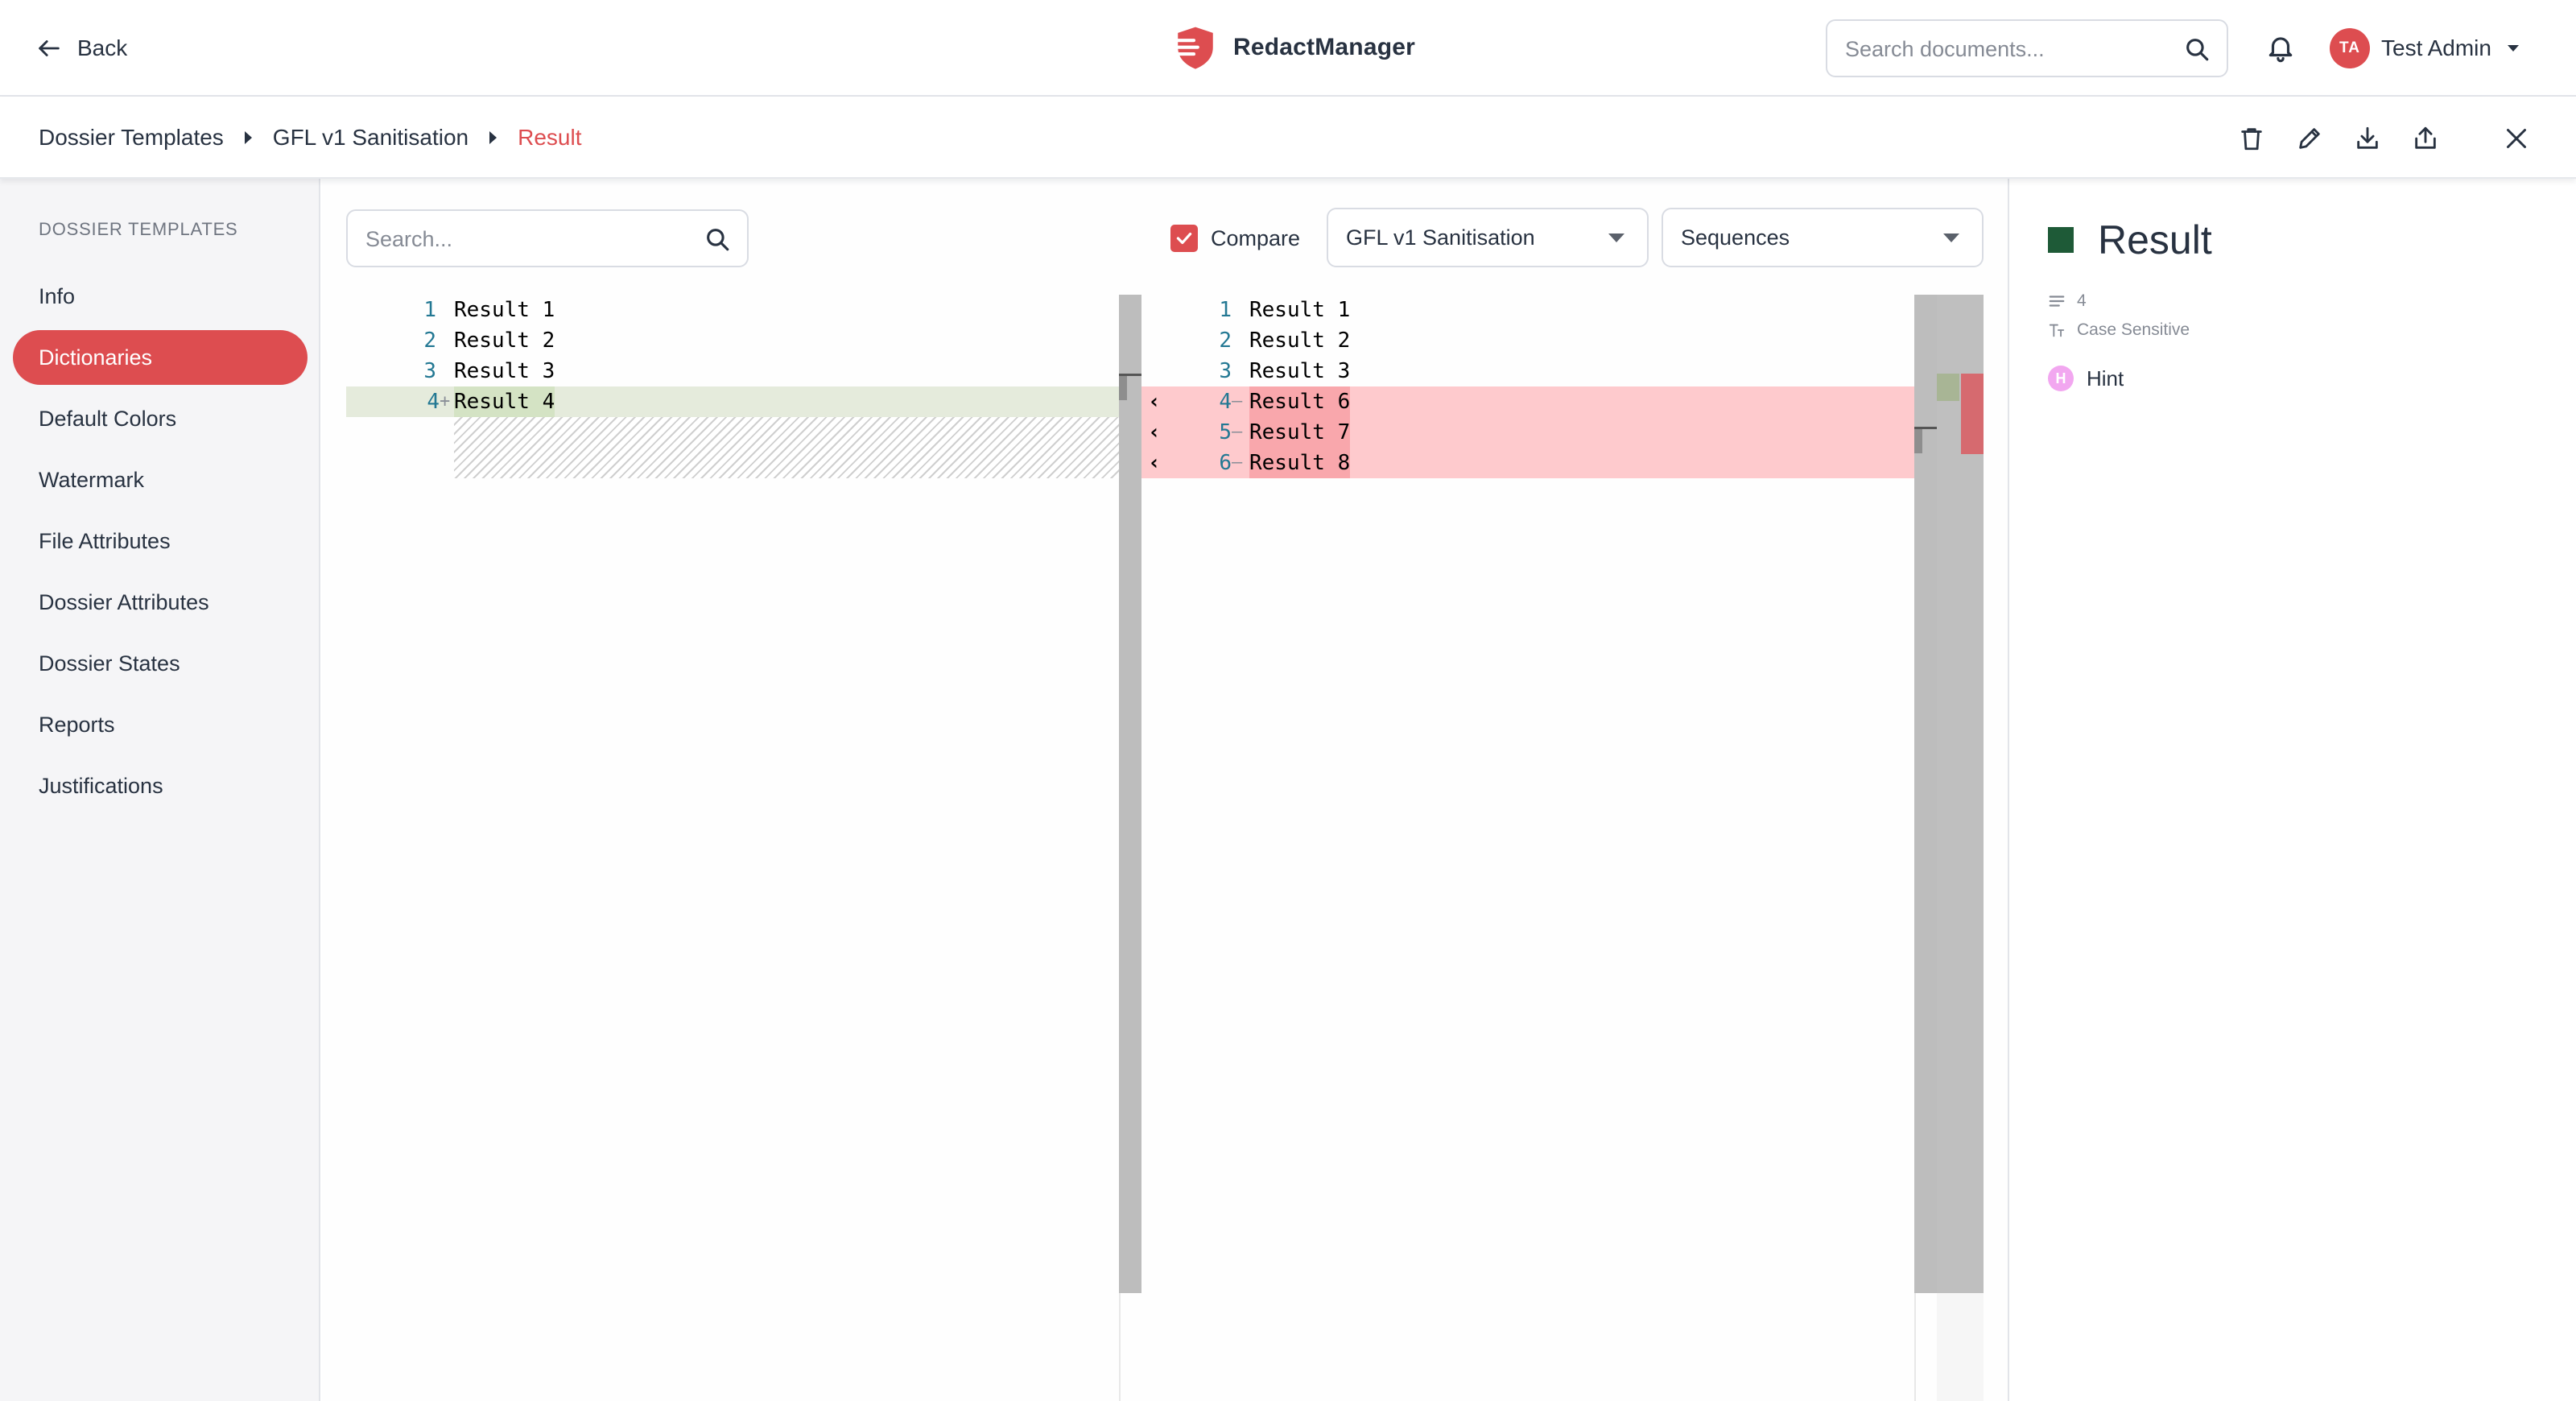  Describe the element at coordinates (1972, 414) in the screenshot. I see `overview-removed-mark` at that location.